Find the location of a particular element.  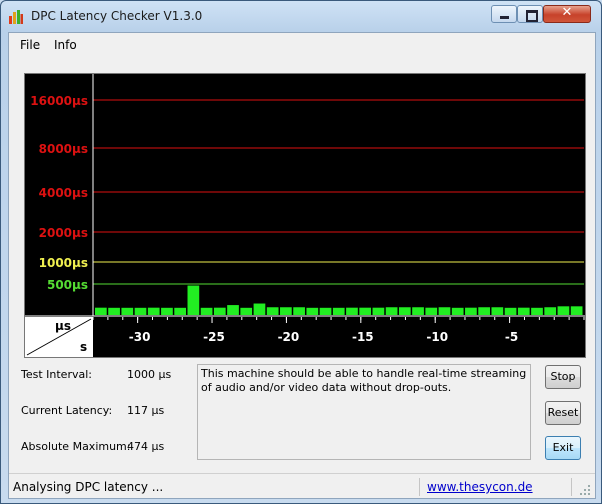

y-axis-label: 4000µs is located at coordinates (63, 193).